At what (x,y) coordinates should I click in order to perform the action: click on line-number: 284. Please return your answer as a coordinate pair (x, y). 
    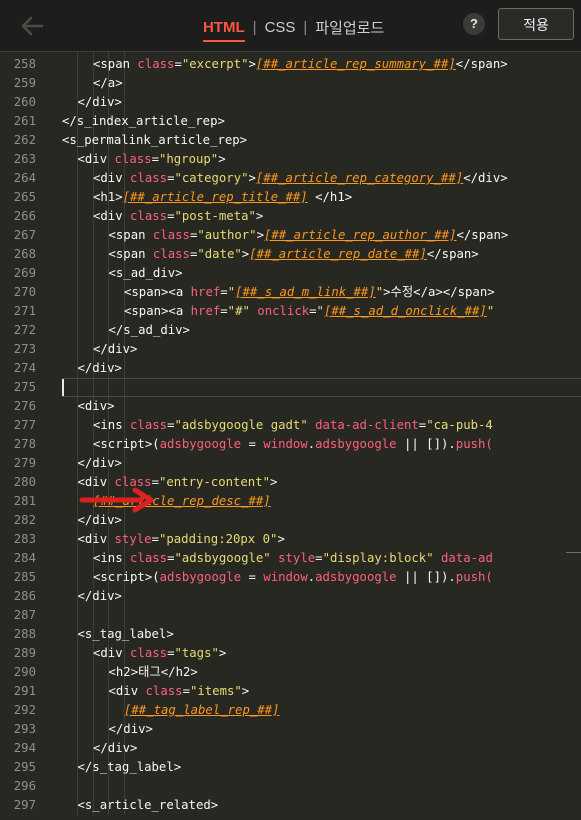
    Looking at the image, I should click on (24, 558).